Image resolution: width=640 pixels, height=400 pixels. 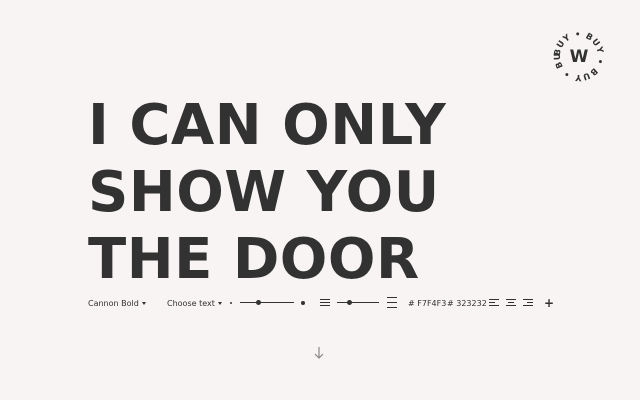 I want to click on buy-badge-icon: BUY • BUY • BUY • BUY • W, so click(x=576, y=52).